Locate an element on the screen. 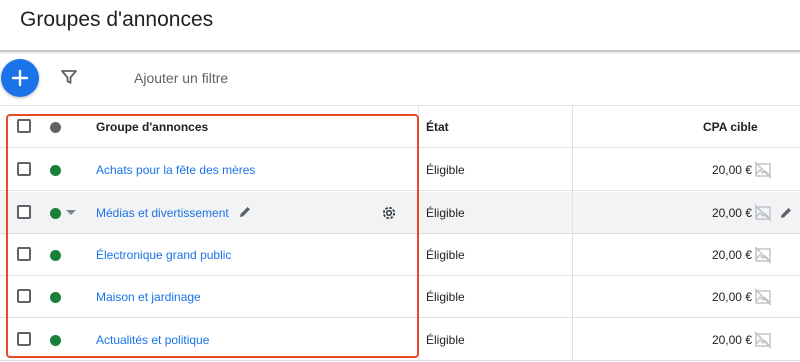 The width and height of the screenshot is (800, 362). edit-cpa-pencil-icon is located at coordinates (786, 213).